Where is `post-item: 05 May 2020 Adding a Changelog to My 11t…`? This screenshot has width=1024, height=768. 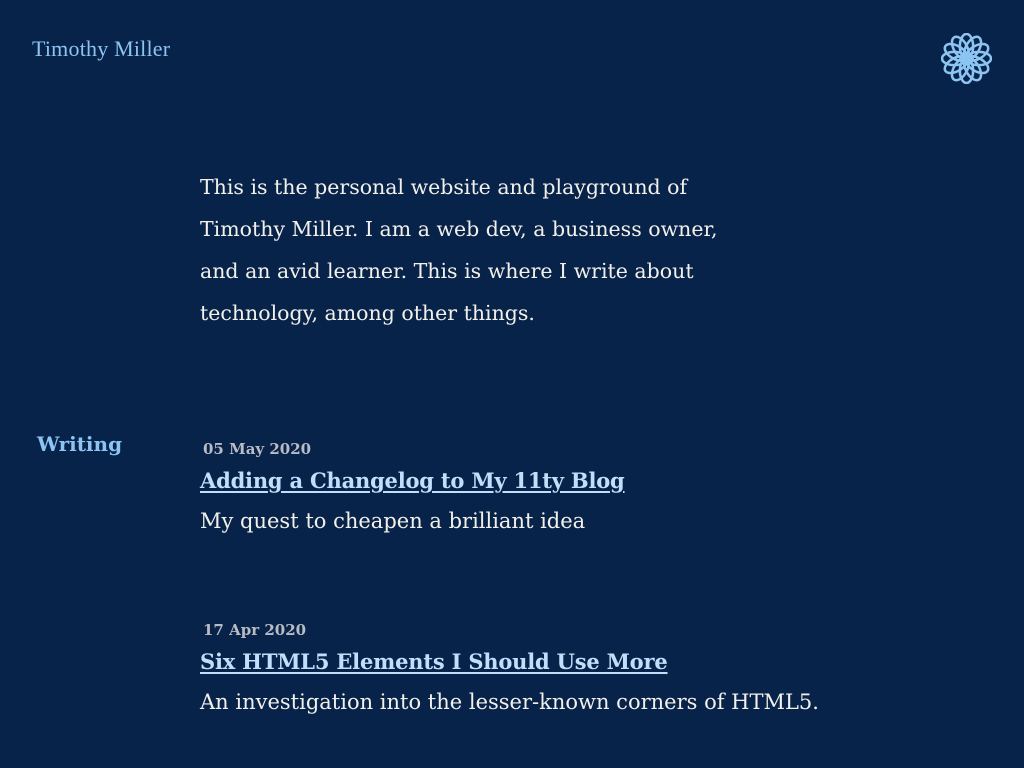 post-item: 05 May 2020 Adding a Changelog to My 11t… is located at coordinates (510, 490).